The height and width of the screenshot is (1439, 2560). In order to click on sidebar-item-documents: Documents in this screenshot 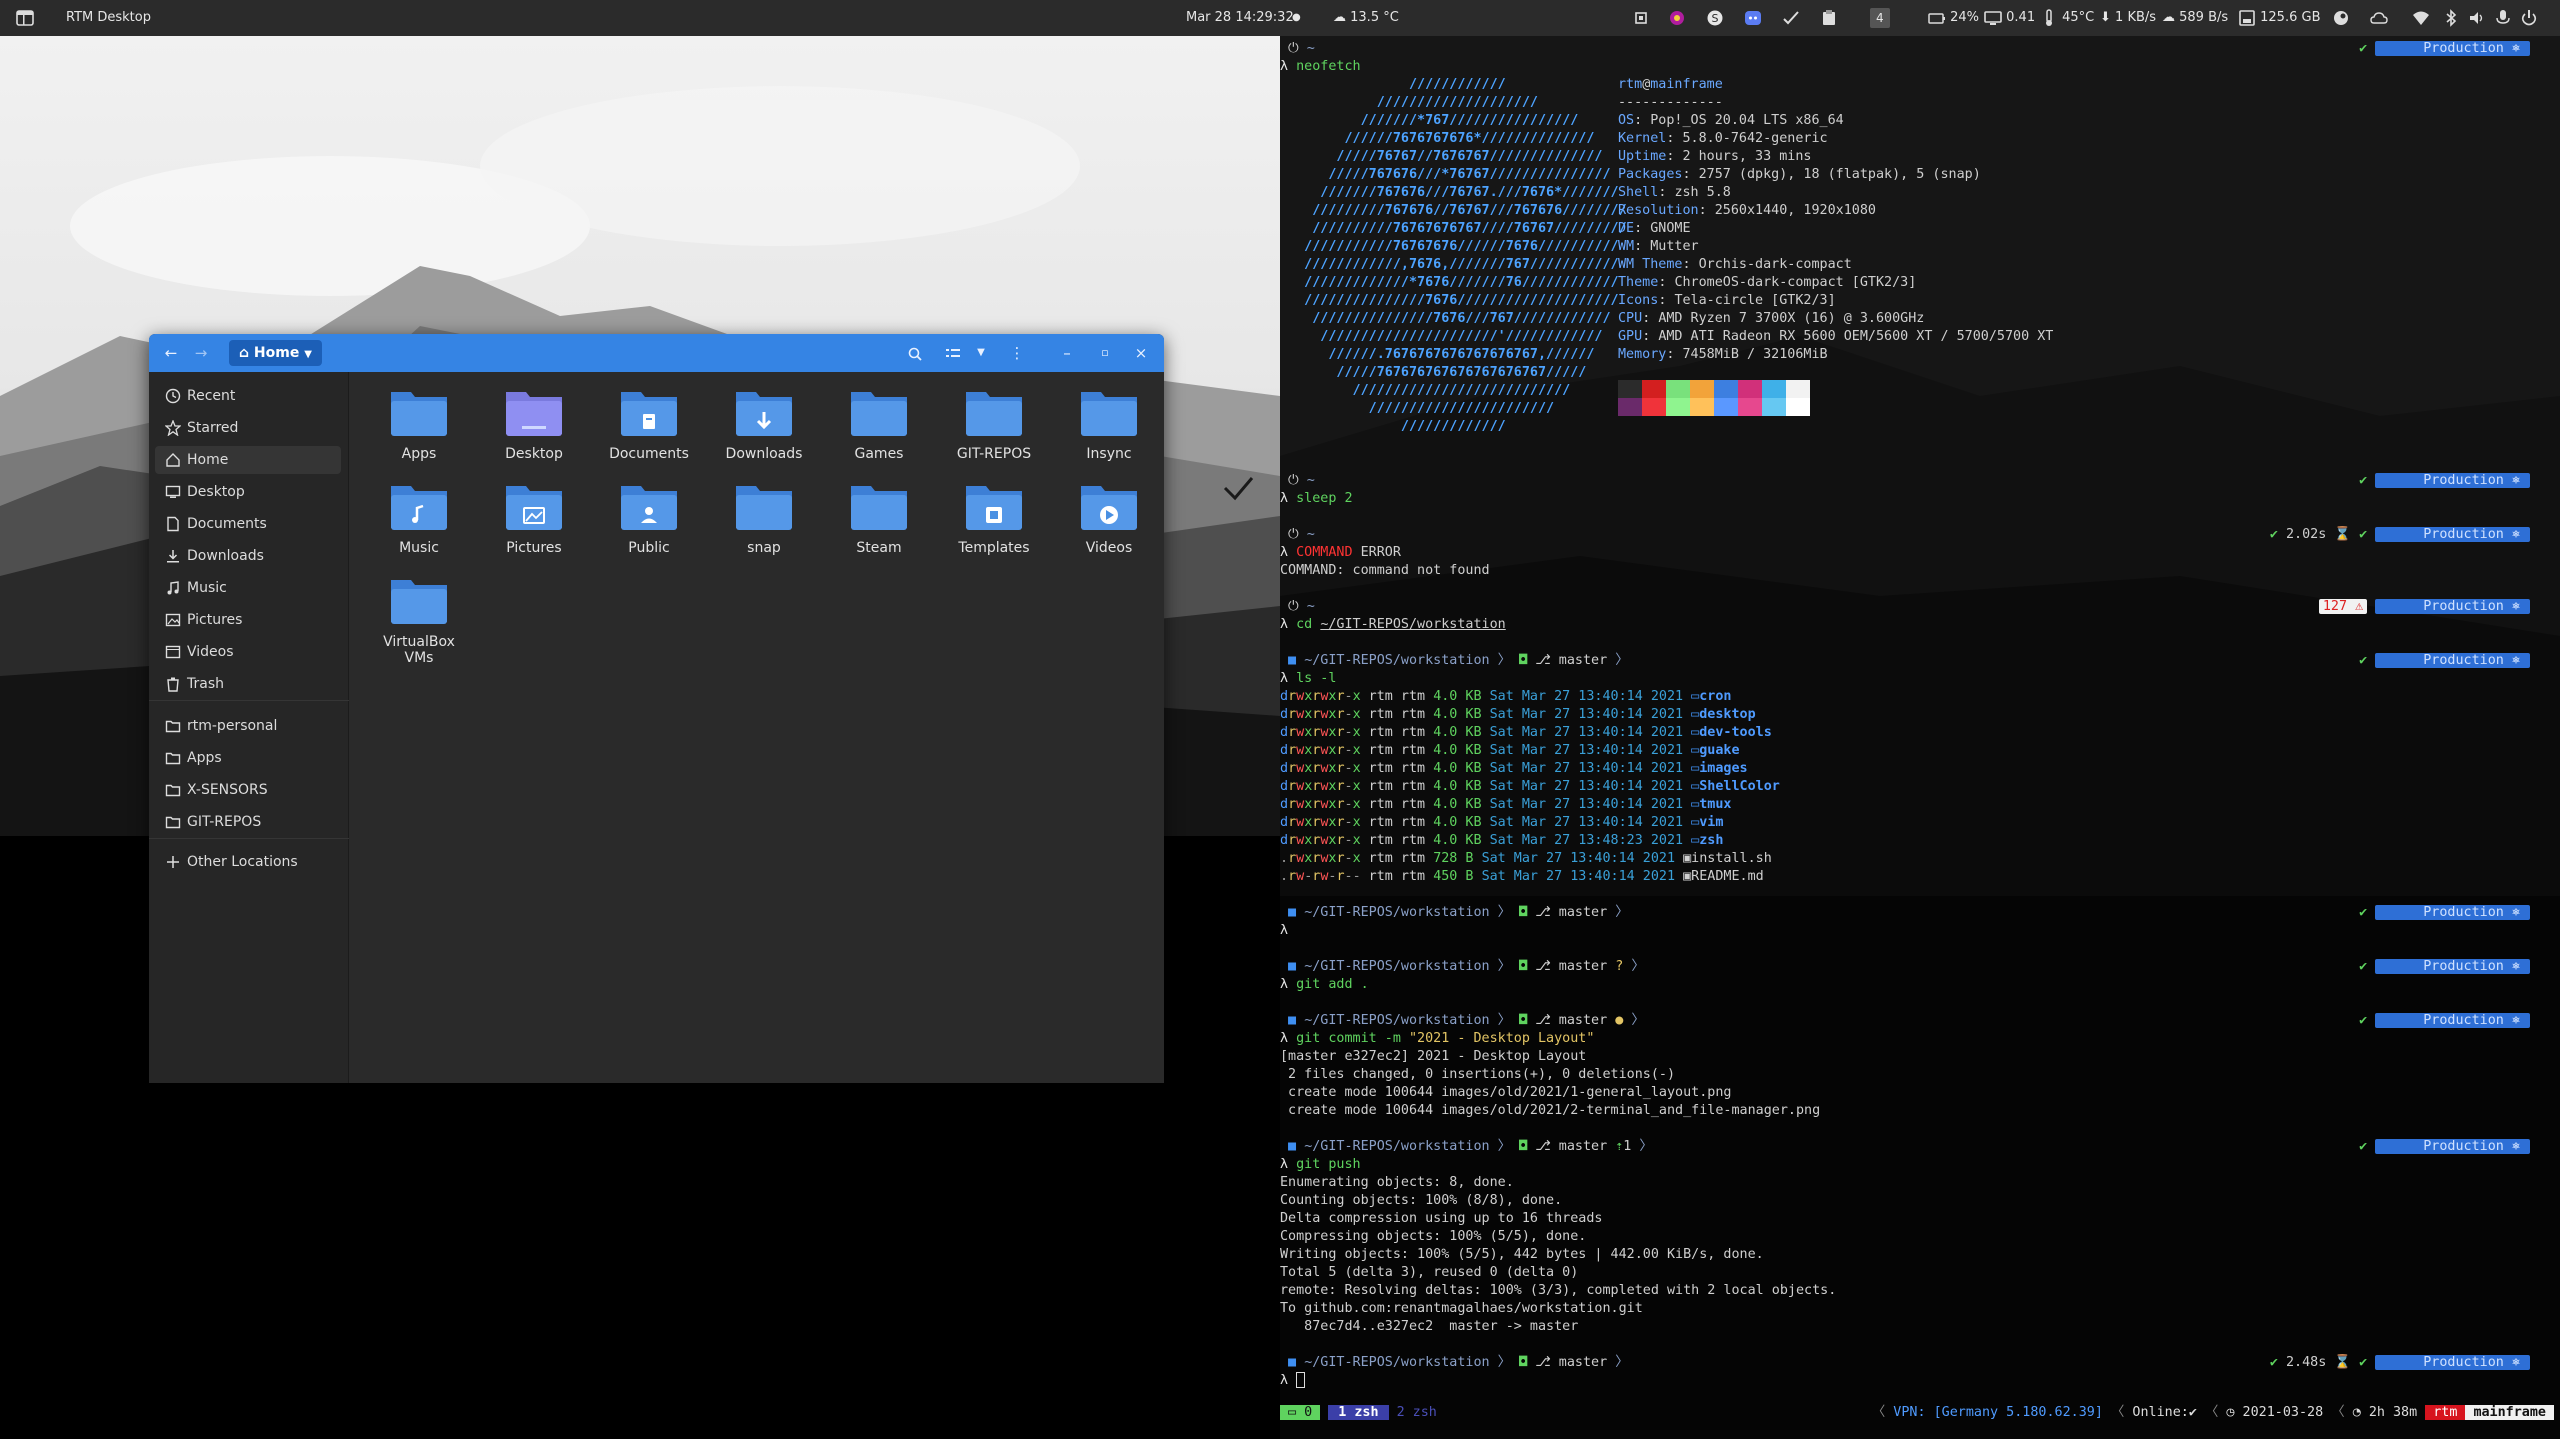, I will do `click(248, 524)`.